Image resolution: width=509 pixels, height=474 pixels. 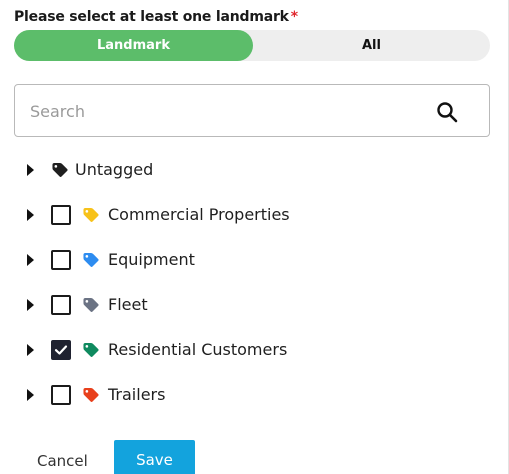 I want to click on toggle-option-landmark: Landmark, so click(x=133, y=45).